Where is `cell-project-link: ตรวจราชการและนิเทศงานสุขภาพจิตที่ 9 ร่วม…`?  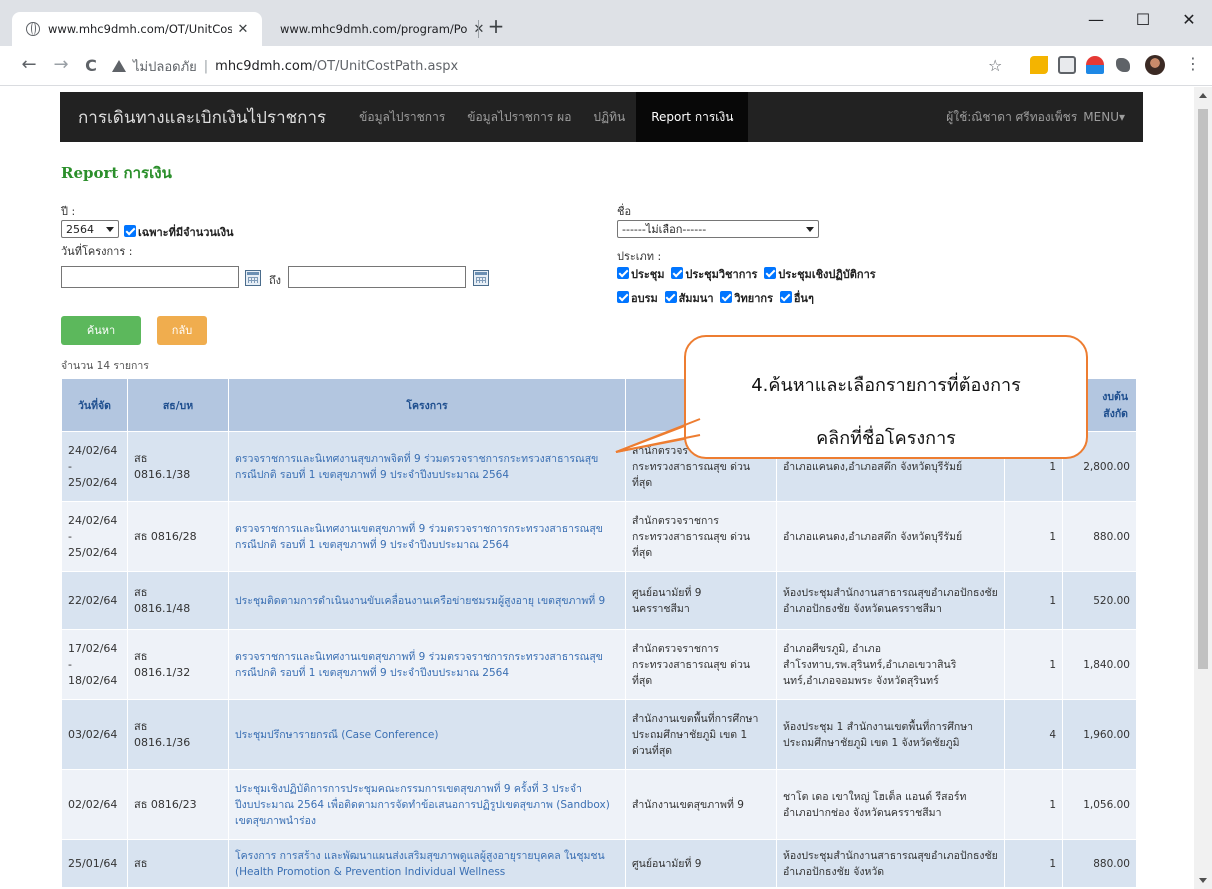 cell-project-link: ตรวจราชการและนิเทศงานสุขภาพจิตที่ 9 ร่วม… is located at coordinates (427, 466).